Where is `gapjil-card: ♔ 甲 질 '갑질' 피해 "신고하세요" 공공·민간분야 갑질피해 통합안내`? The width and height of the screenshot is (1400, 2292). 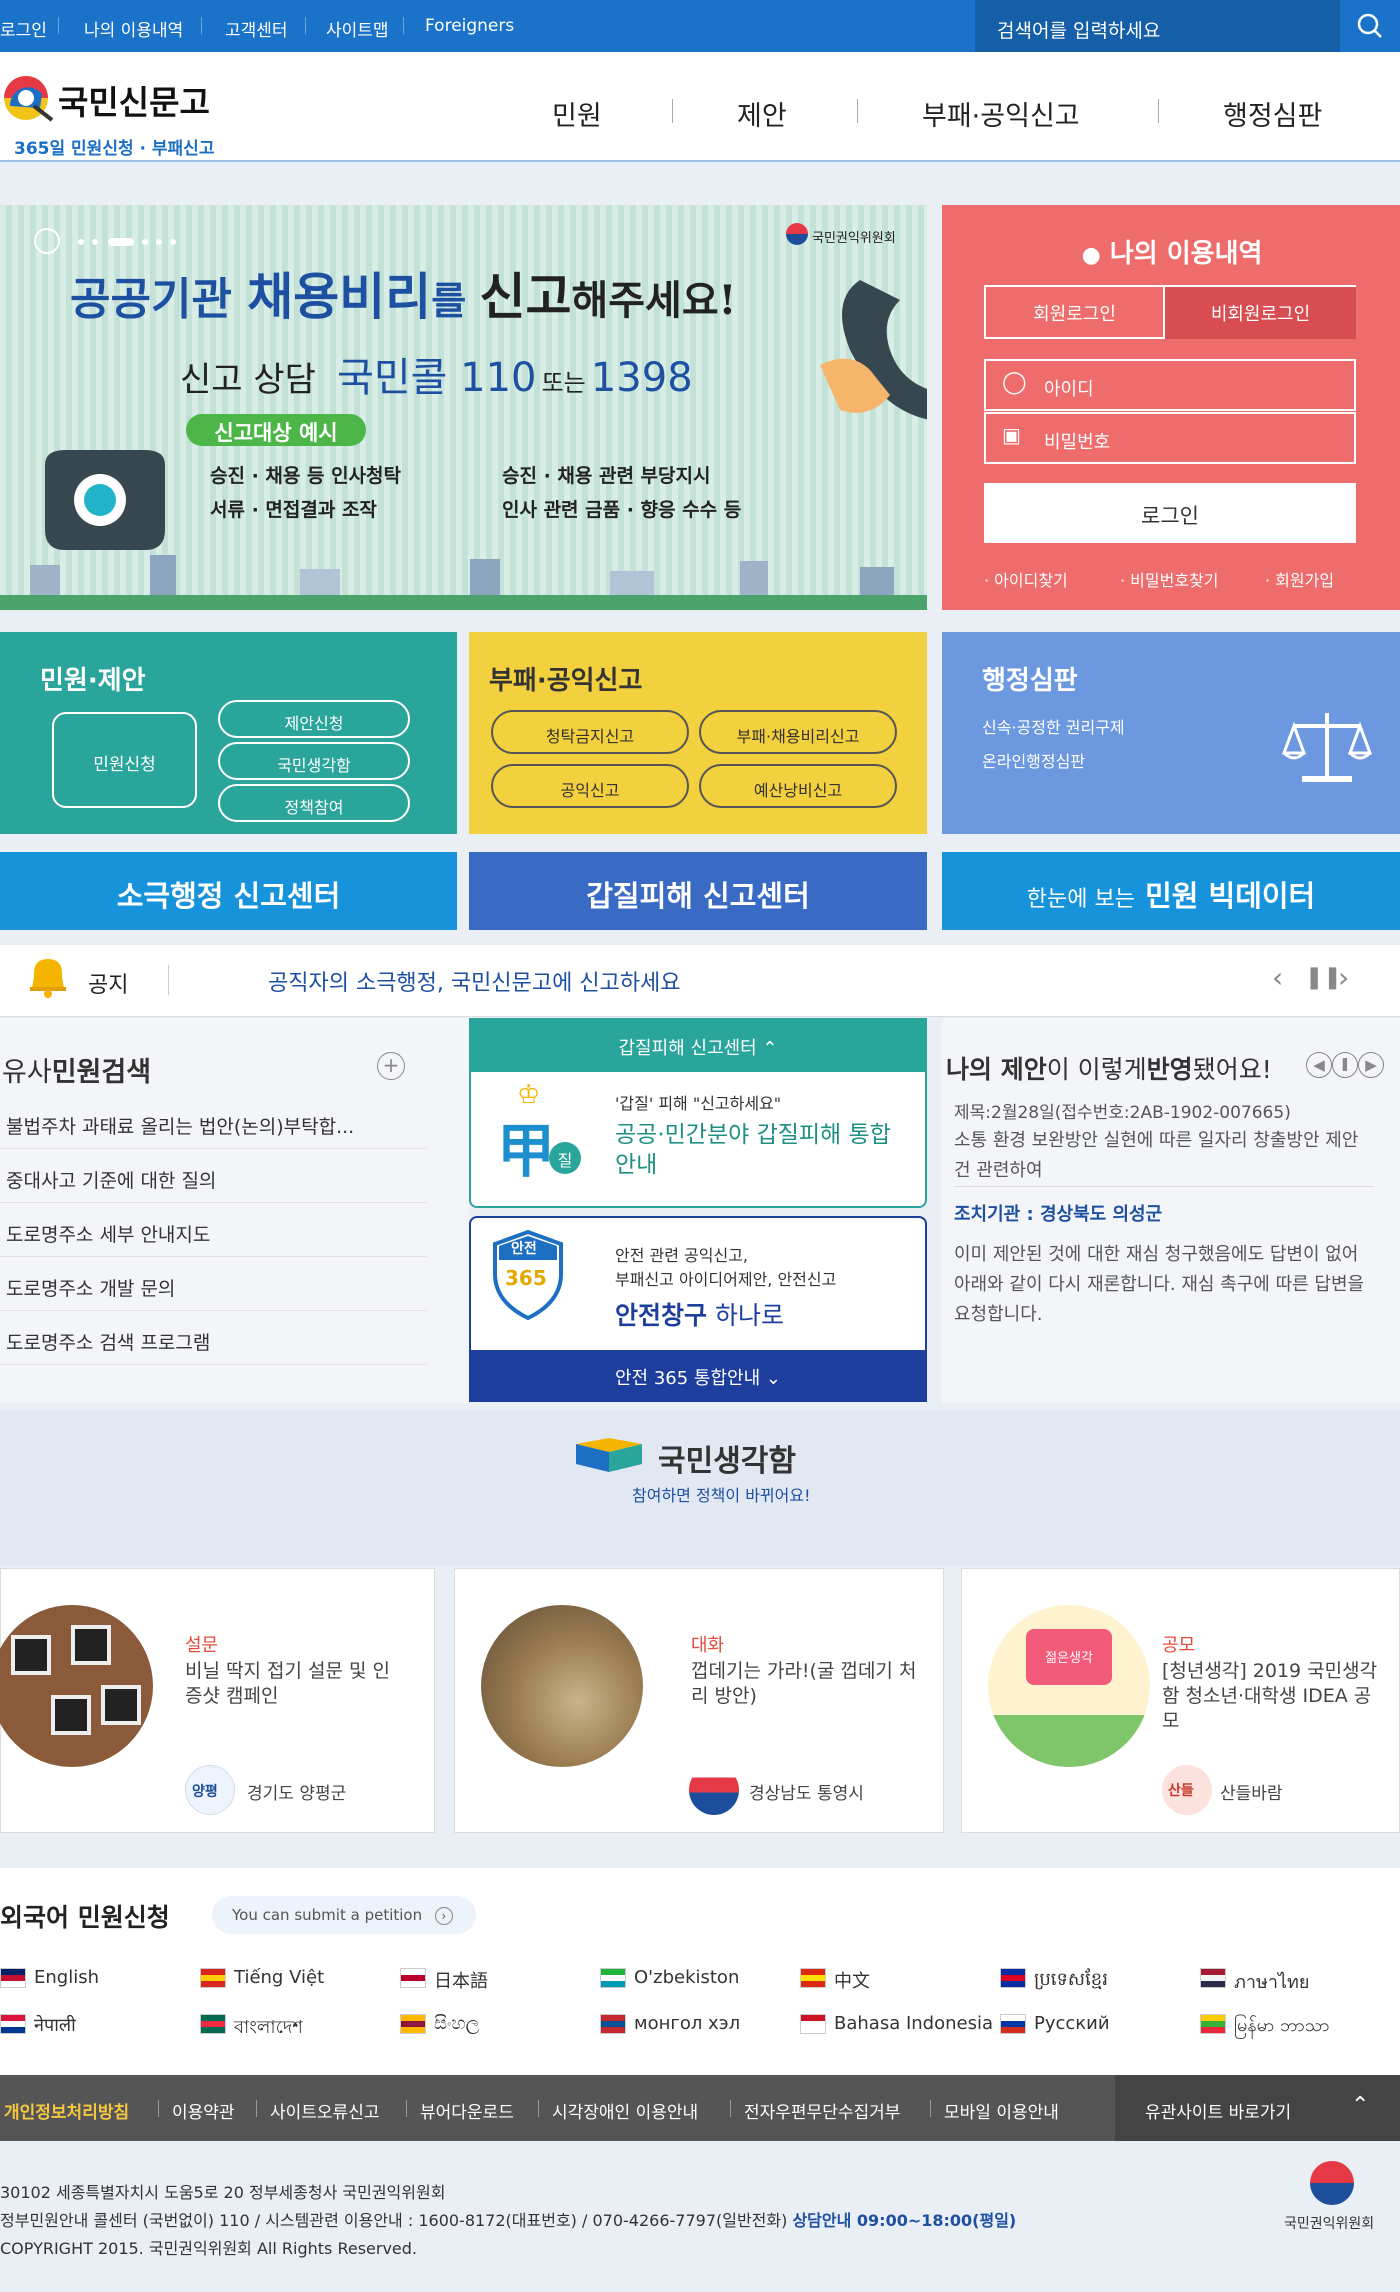
gapjil-card: ♔ 甲 질 '갑질' 피해 "신고하세요" 공공·민간분야 갑질피해 통합안내 is located at coordinates (698, 1140).